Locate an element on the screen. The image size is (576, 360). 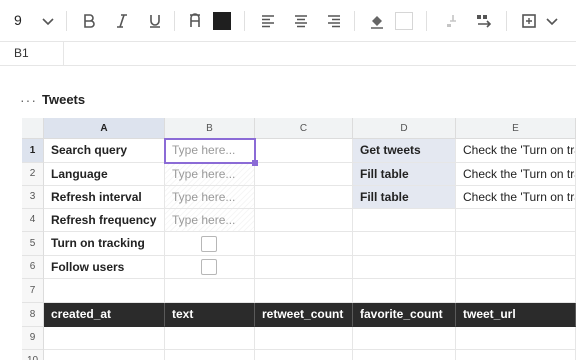
column-header-c: C is located at coordinates (304, 128).